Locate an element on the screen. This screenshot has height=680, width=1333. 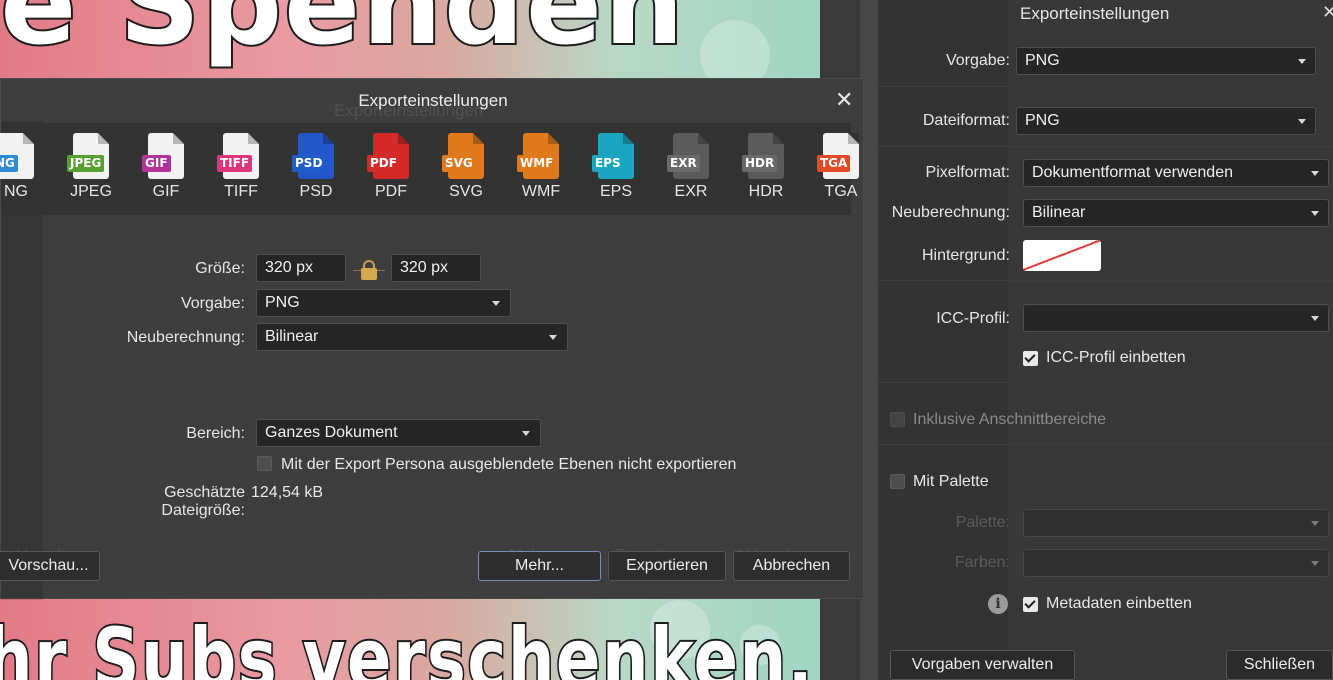
transparent-color-swatch is located at coordinates (1062, 255).